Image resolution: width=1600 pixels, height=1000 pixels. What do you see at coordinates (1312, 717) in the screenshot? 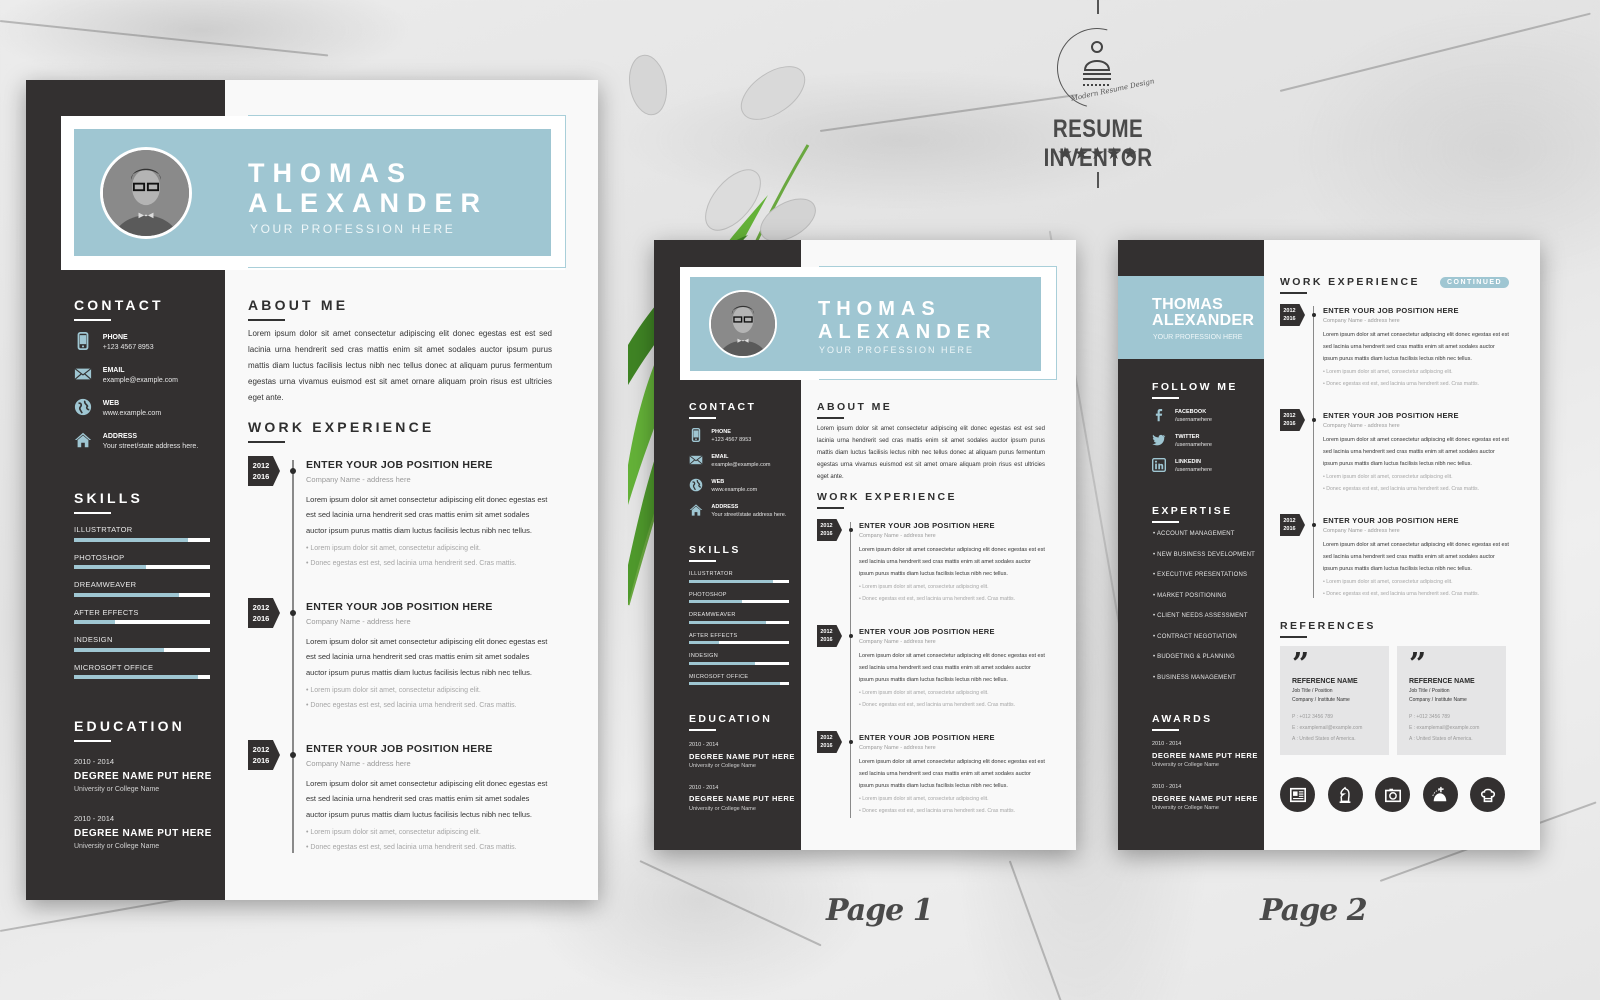
I see `reference-phone: P : +012 3456 789` at bounding box center [1312, 717].